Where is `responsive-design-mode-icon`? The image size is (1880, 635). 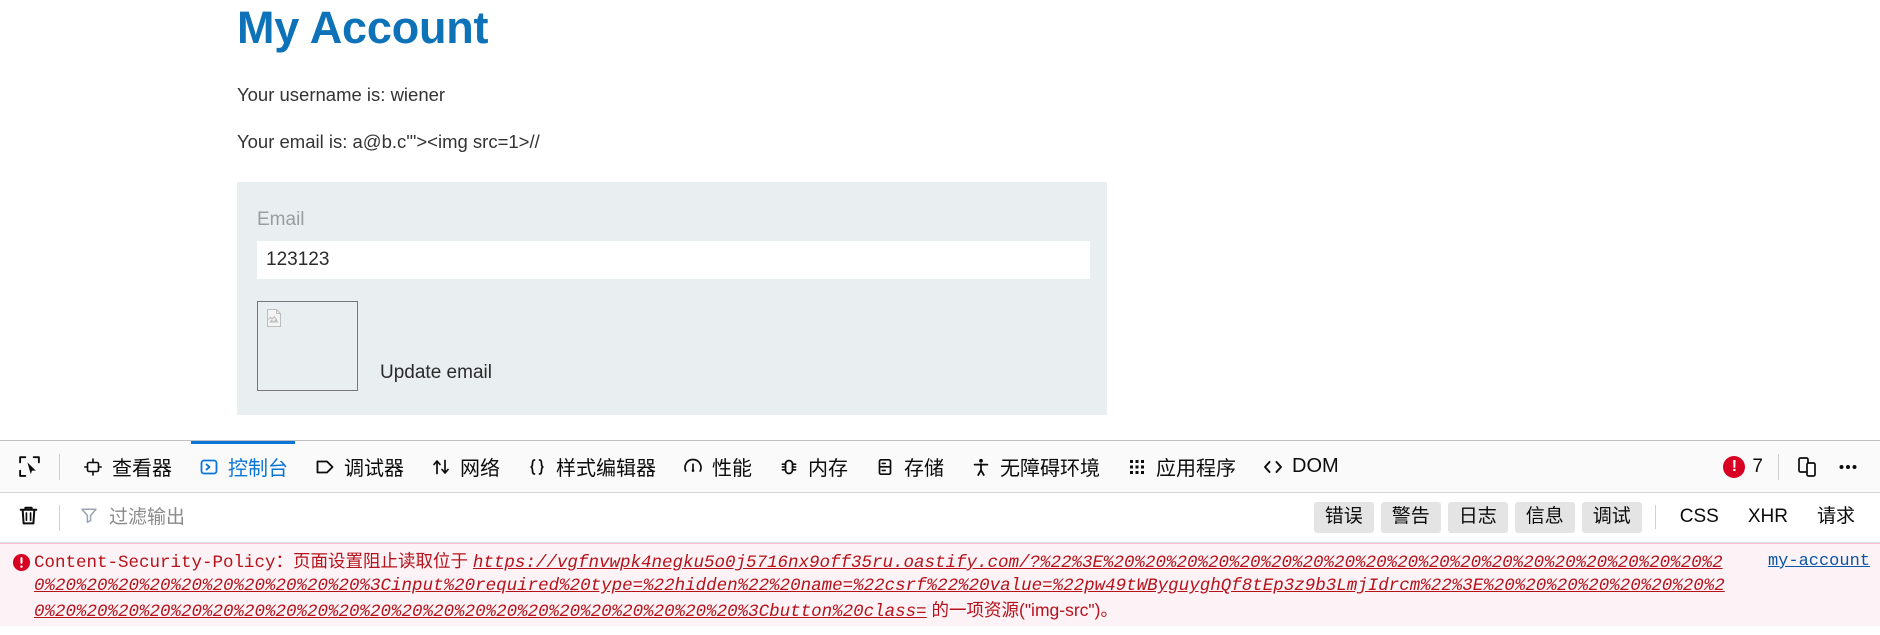 responsive-design-mode-icon is located at coordinates (1808, 467).